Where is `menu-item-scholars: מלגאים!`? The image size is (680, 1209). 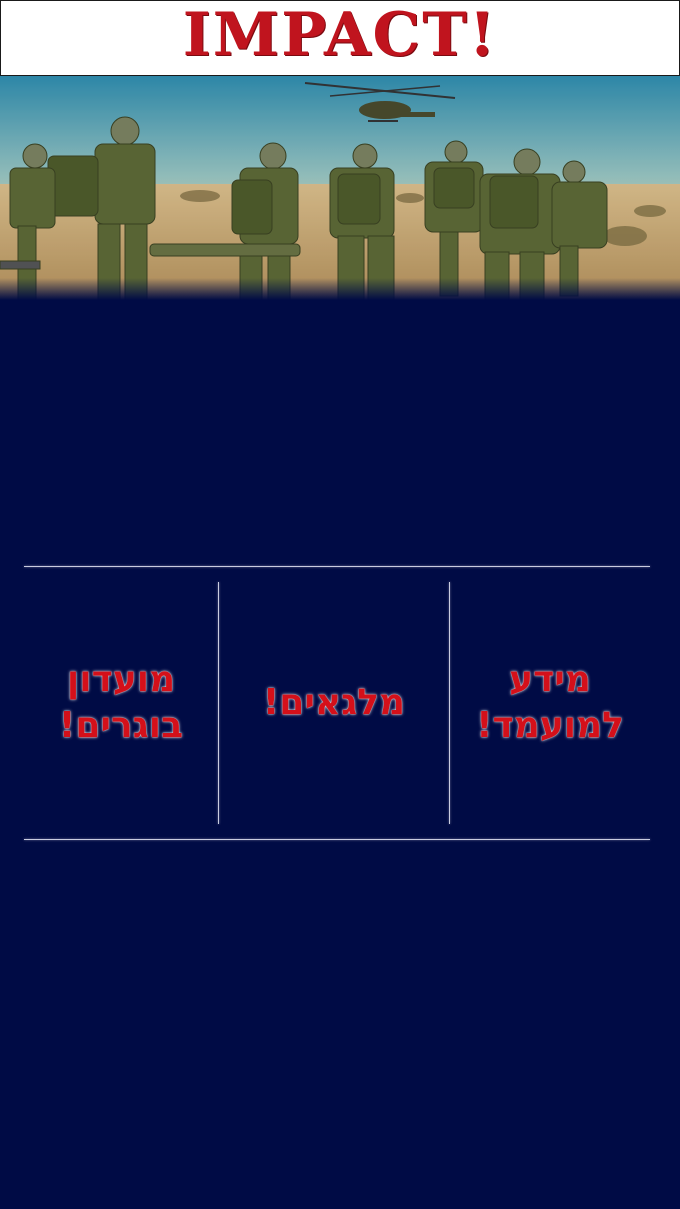 menu-item-scholars: מלגאים! is located at coordinates (334, 703).